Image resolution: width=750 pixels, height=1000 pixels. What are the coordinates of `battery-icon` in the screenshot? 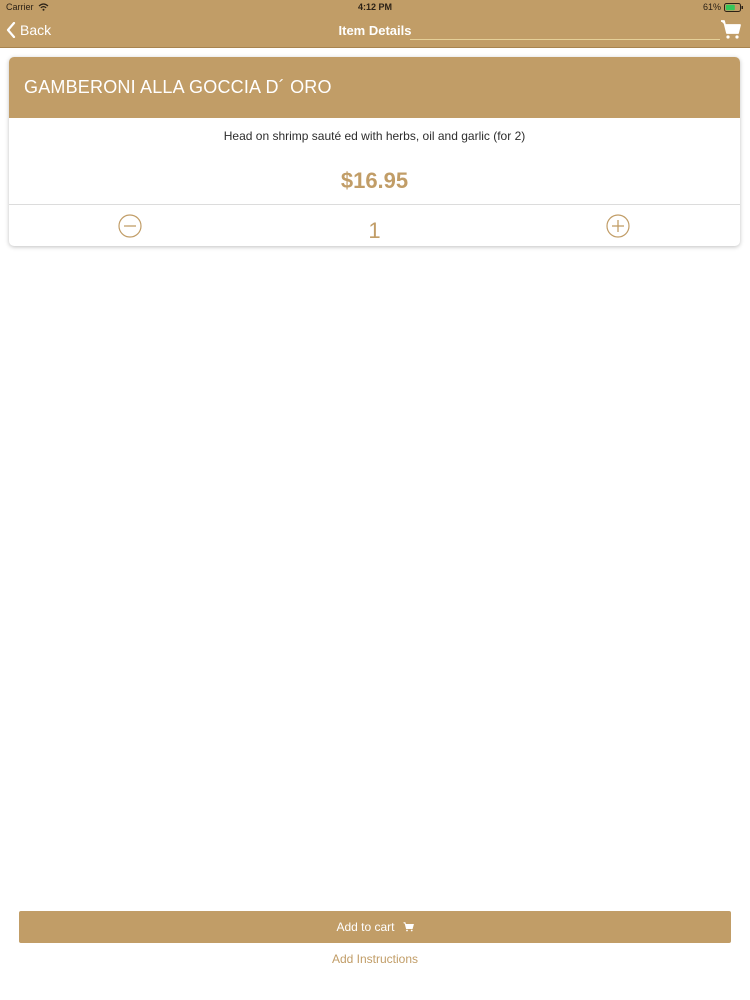 It's located at (733, 7).